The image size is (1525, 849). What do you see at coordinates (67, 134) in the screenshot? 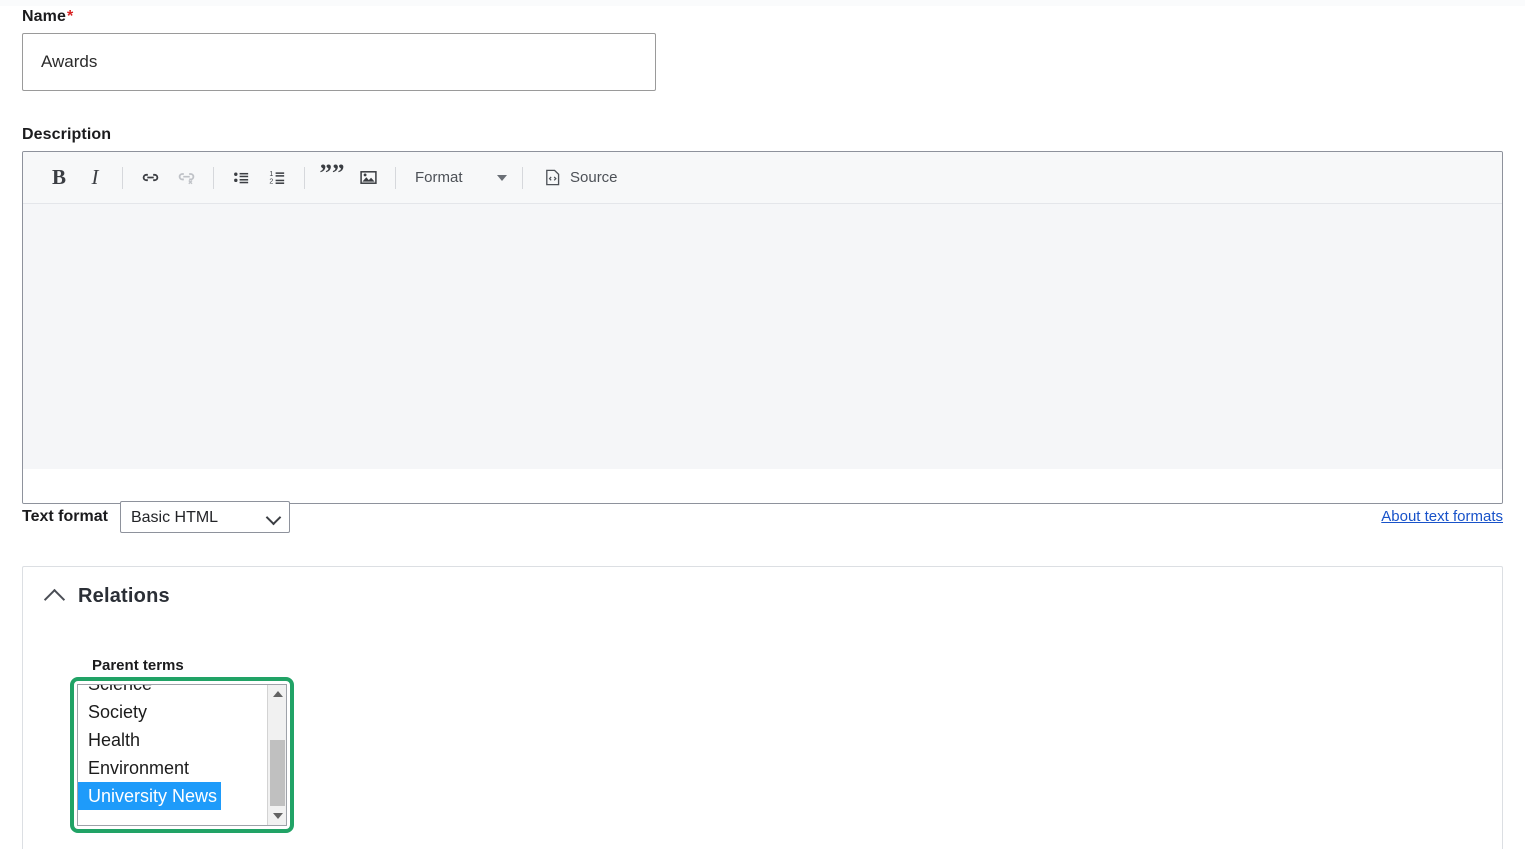
I see `description-label: Description` at bounding box center [67, 134].